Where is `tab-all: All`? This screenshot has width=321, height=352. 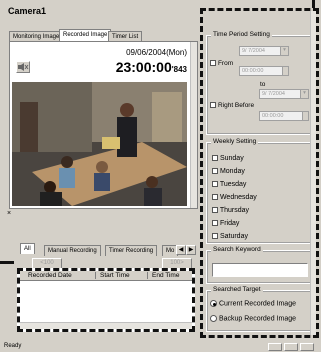 tab-all: All is located at coordinates (27, 248).